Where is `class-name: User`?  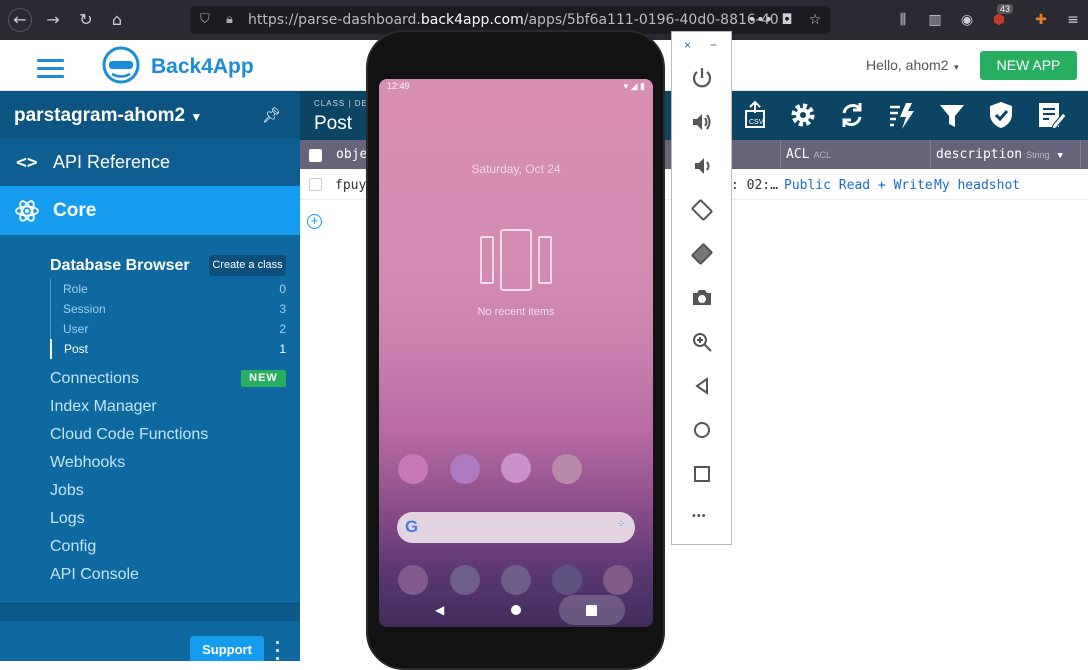 class-name: User is located at coordinates (76, 329).